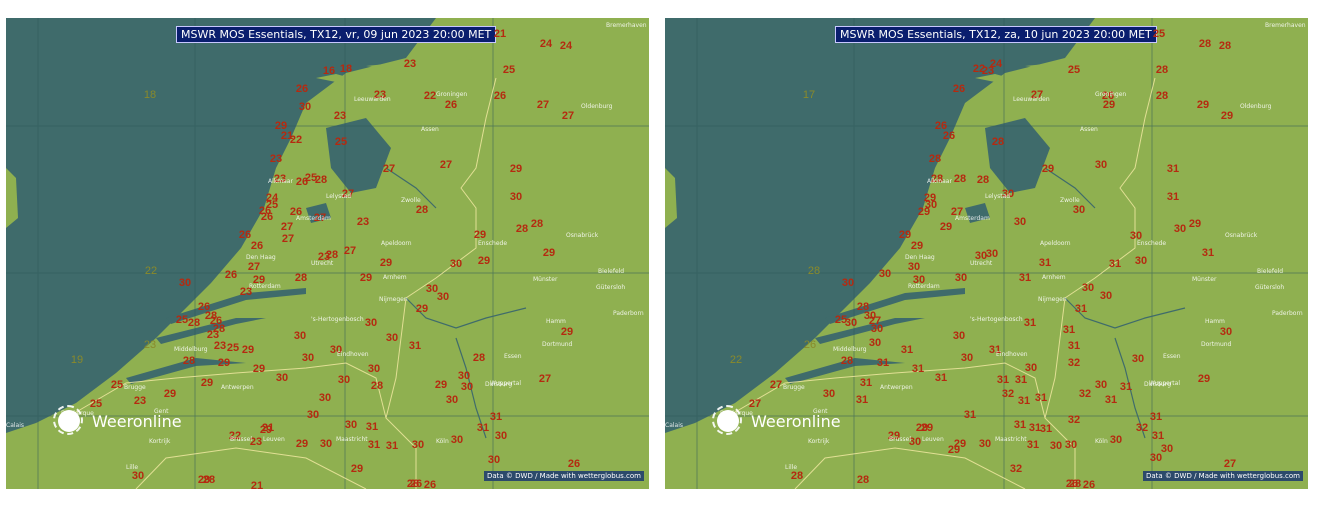 The image size is (1322, 511). Describe the element at coordinates (396, 243) in the screenshot. I see `city-label: Apeldoorn` at that location.